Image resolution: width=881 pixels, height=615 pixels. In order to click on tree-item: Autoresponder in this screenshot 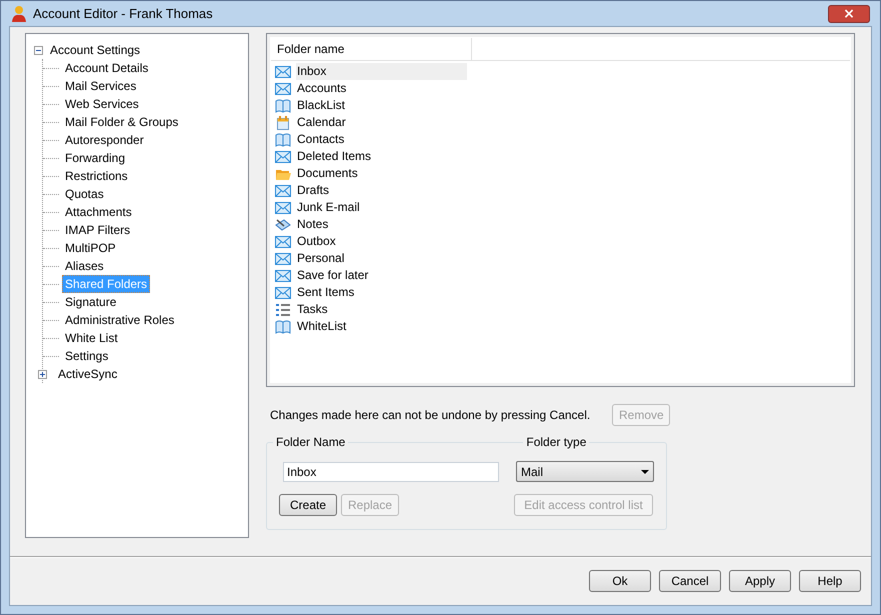, I will do `click(104, 140)`.